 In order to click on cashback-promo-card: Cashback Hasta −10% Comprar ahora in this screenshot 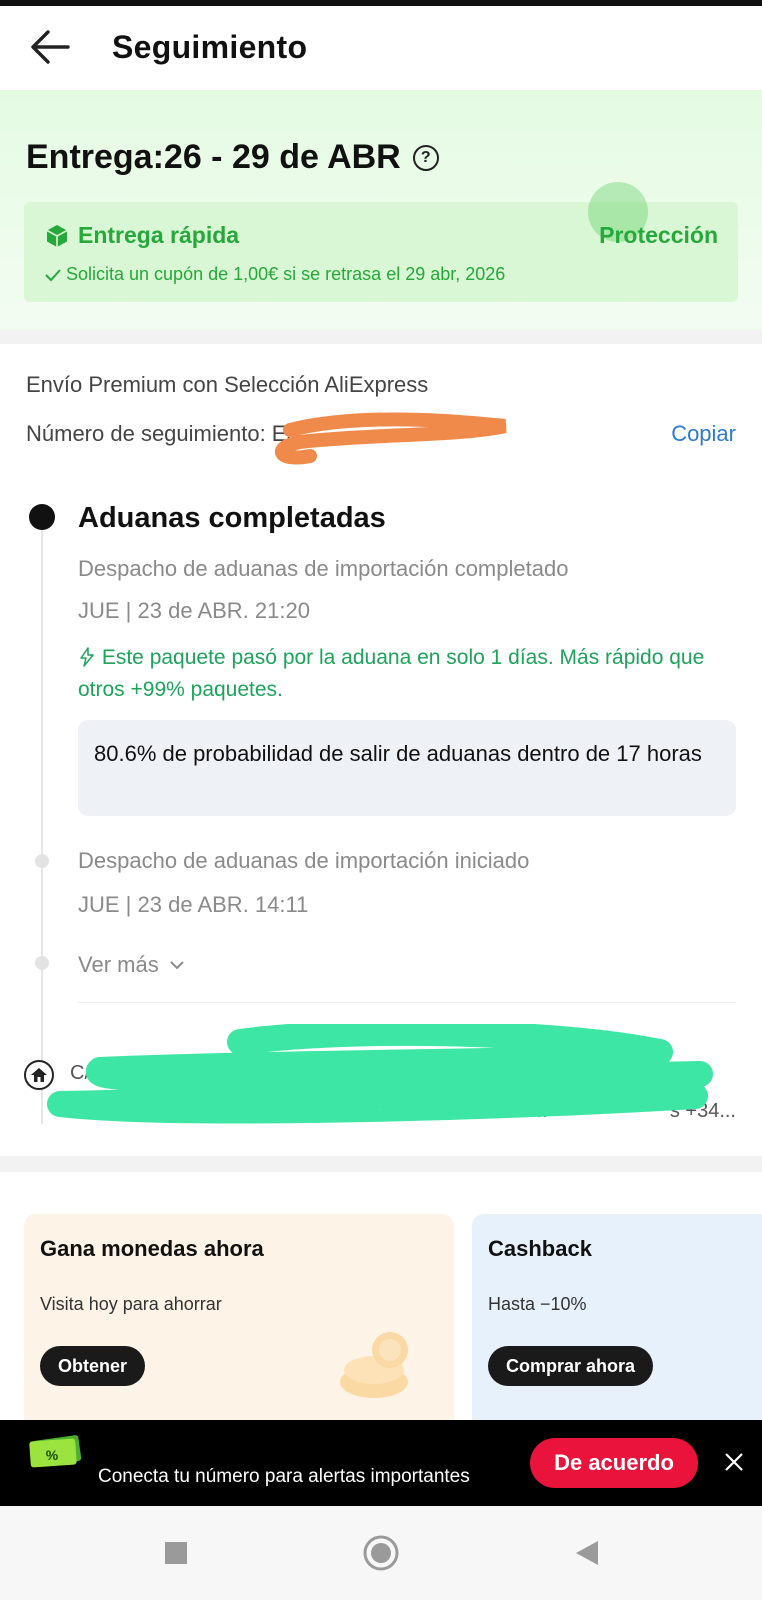, I will do `click(617, 1324)`.